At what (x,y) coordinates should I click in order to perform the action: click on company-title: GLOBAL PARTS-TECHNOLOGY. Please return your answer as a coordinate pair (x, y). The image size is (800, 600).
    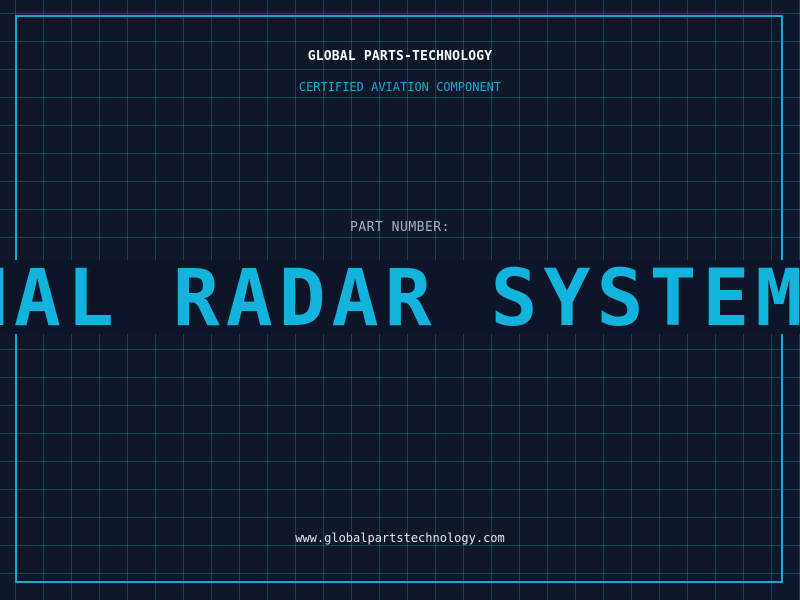
    Looking at the image, I should click on (400, 56).